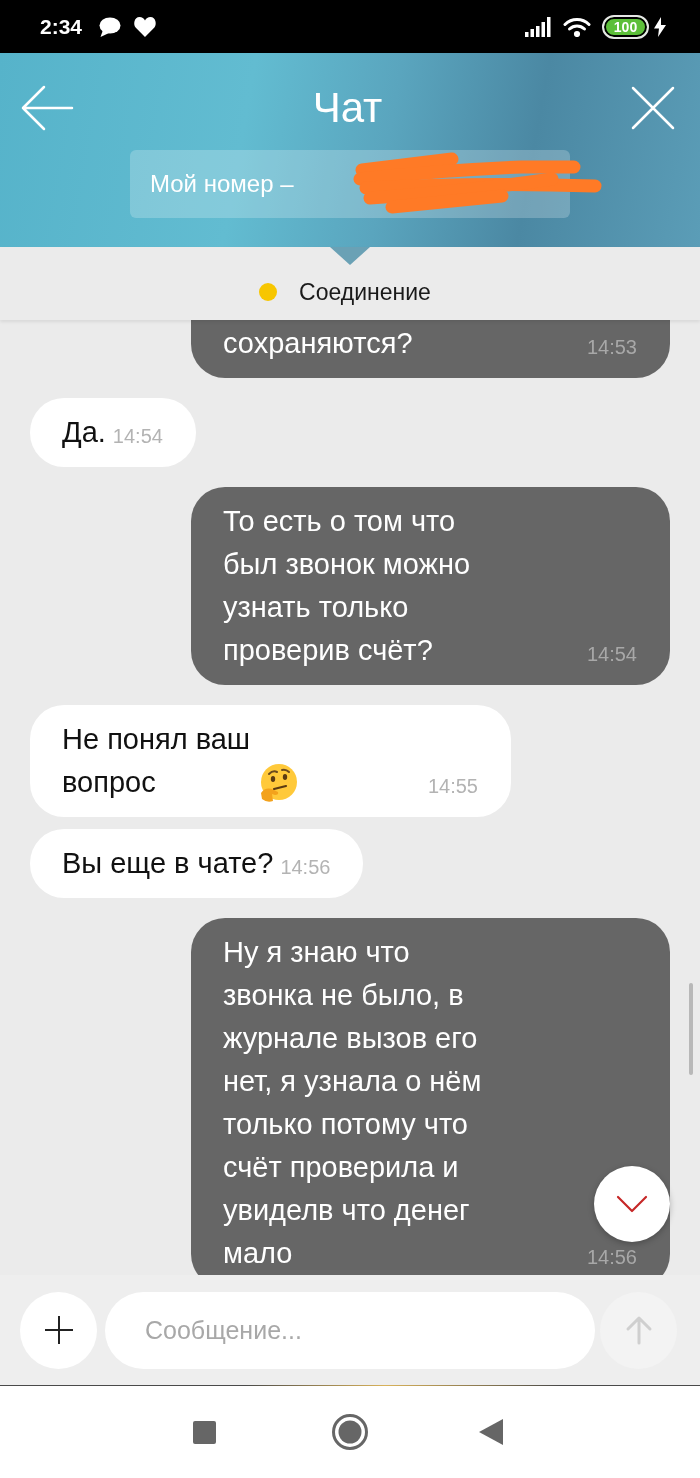 The image size is (700, 1478). Describe the element at coordinates (347, 108) in the screenshot. I see `chat-title: Чат` at that location.